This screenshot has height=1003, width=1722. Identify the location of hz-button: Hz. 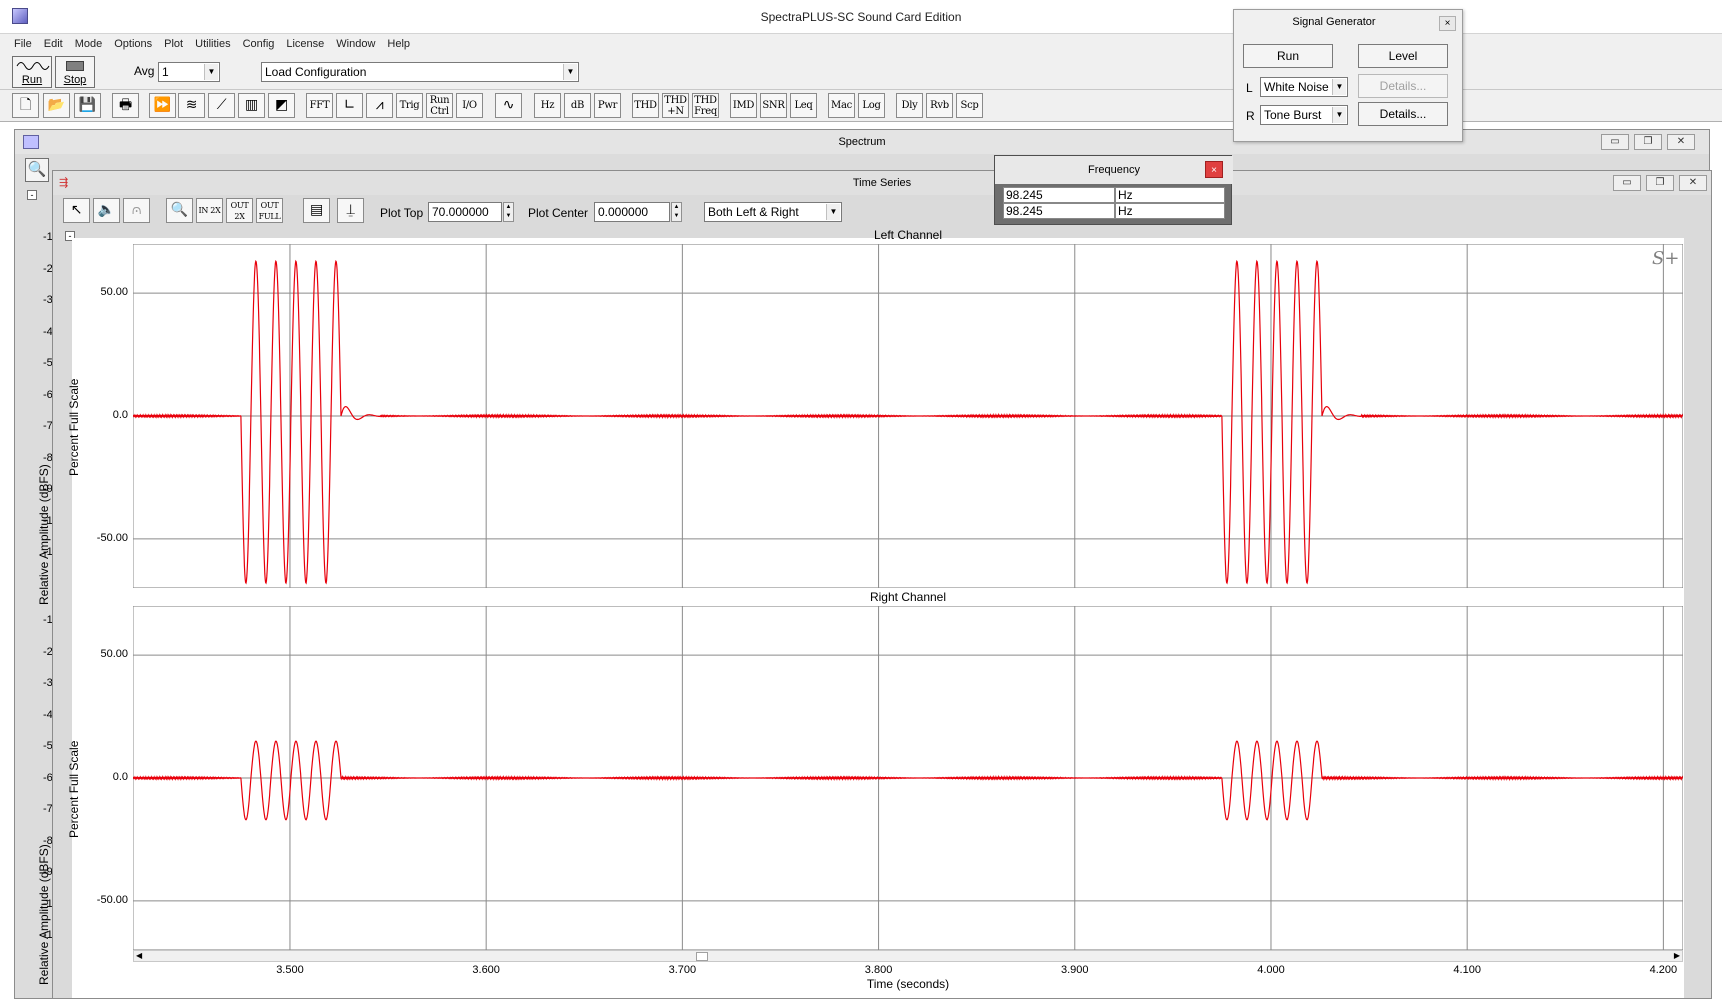
(547, 105).